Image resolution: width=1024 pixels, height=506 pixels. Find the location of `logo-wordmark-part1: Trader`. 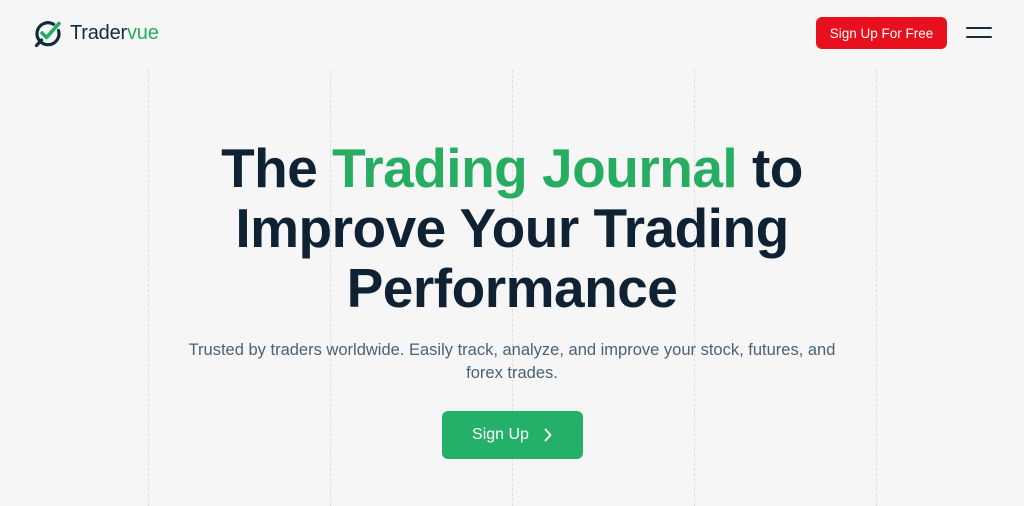

logo-wordmark-part1: Trader is located at coordinates (98, 33).